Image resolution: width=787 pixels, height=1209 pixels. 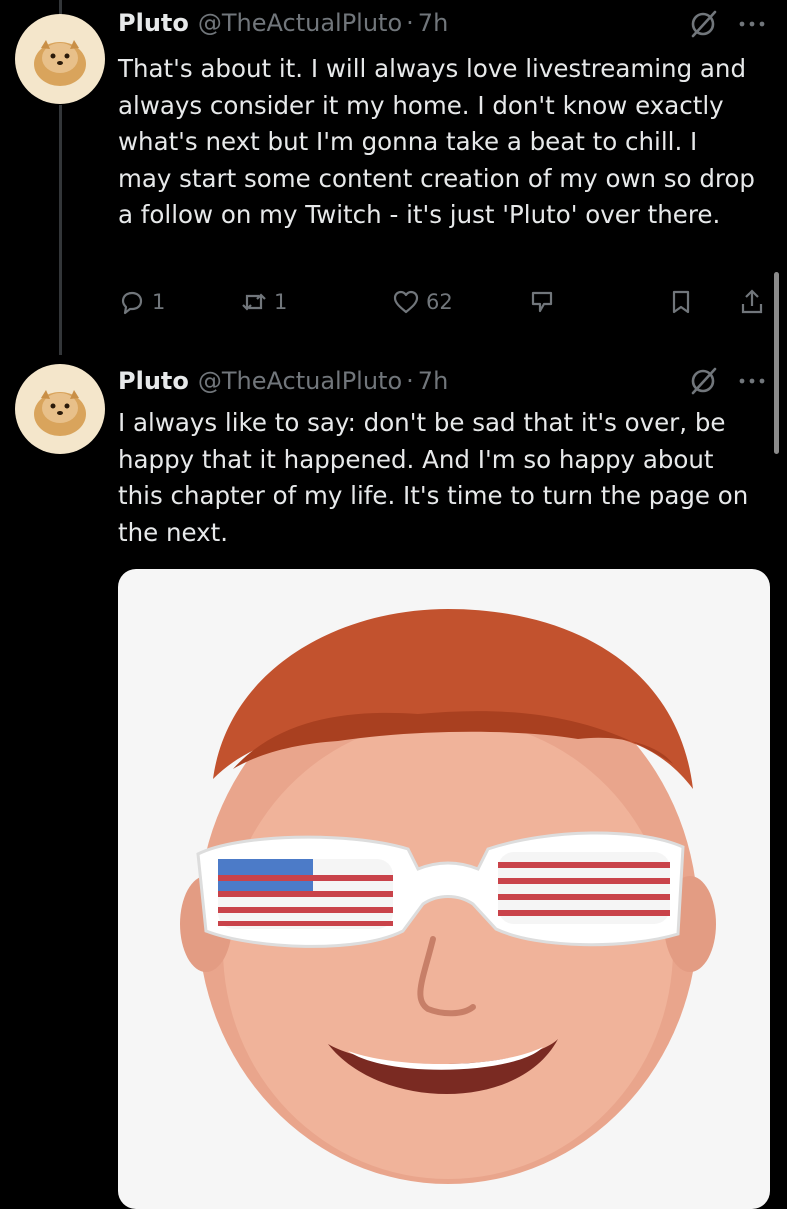 I want to click on bookmark-icon, so click(x=681, y=302).